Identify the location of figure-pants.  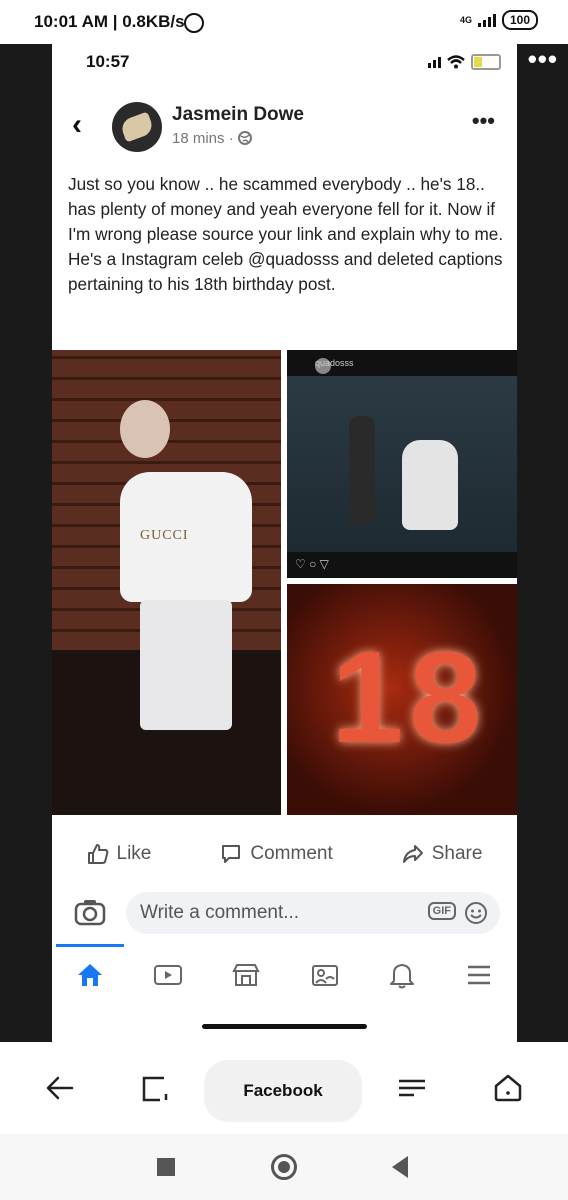
(186, 665).